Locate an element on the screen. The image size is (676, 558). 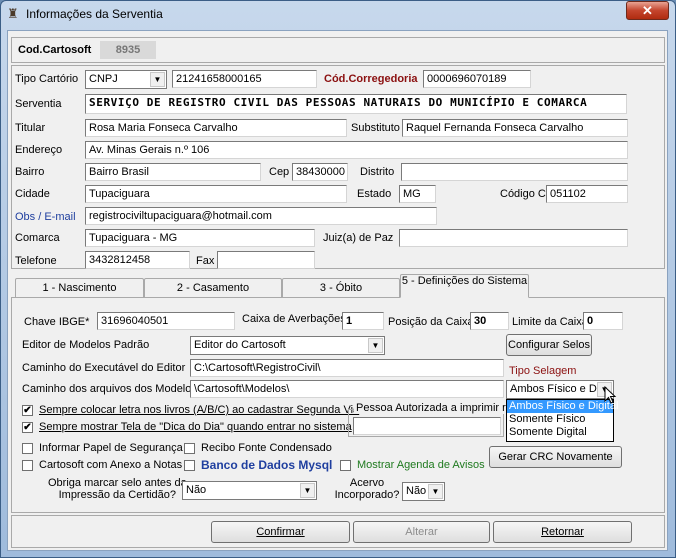
substituto-field: Raquel Fernanda Fonseca Carvalho is located at coordinates (515, 128).